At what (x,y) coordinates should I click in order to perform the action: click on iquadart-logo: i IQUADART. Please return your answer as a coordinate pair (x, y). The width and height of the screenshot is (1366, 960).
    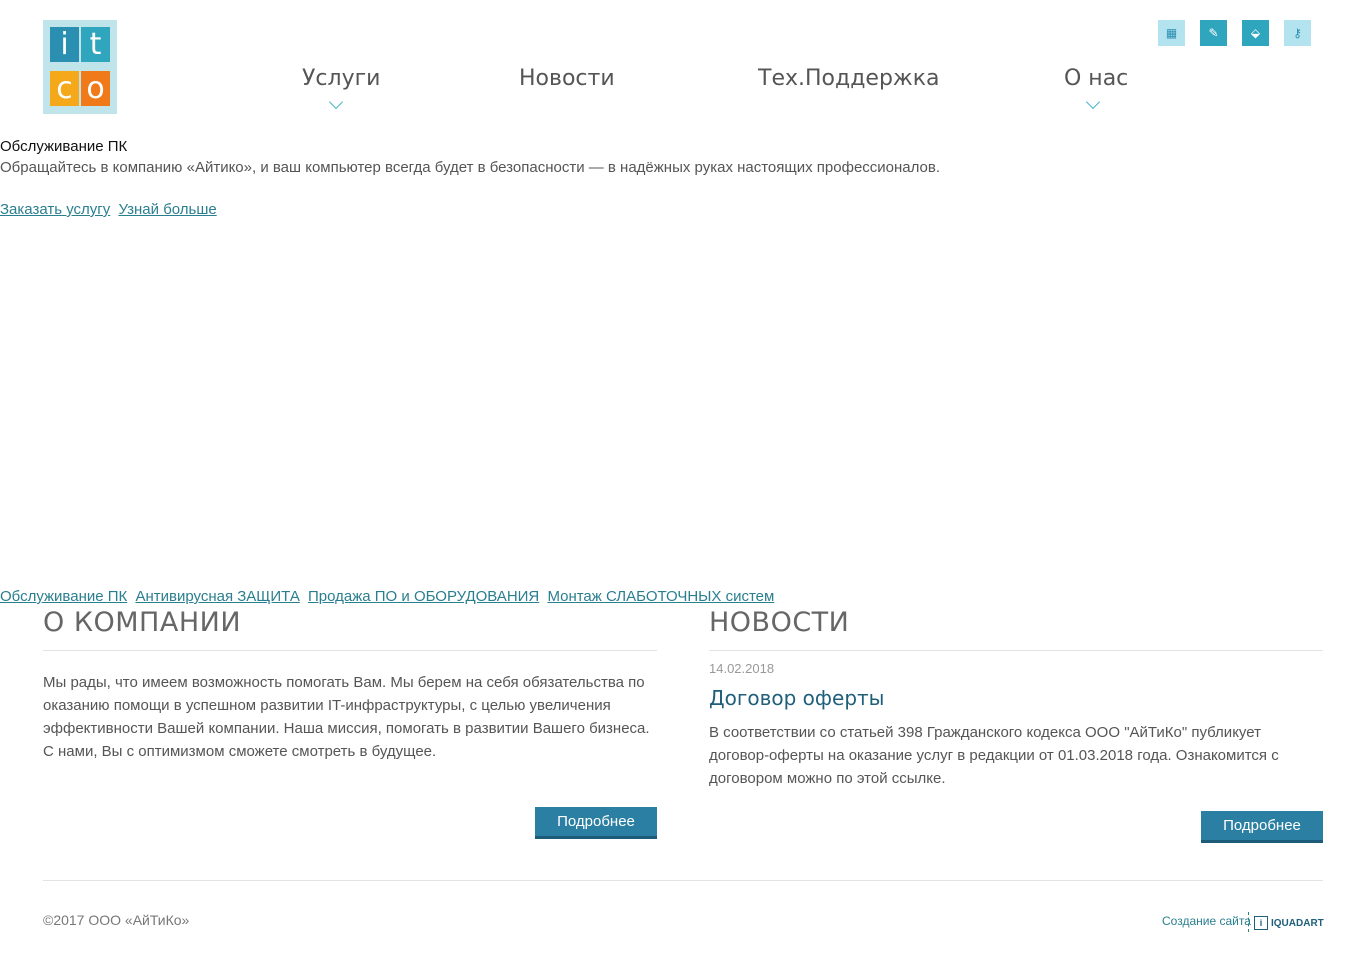
    Looking at the image, I should click on (1289, 923).